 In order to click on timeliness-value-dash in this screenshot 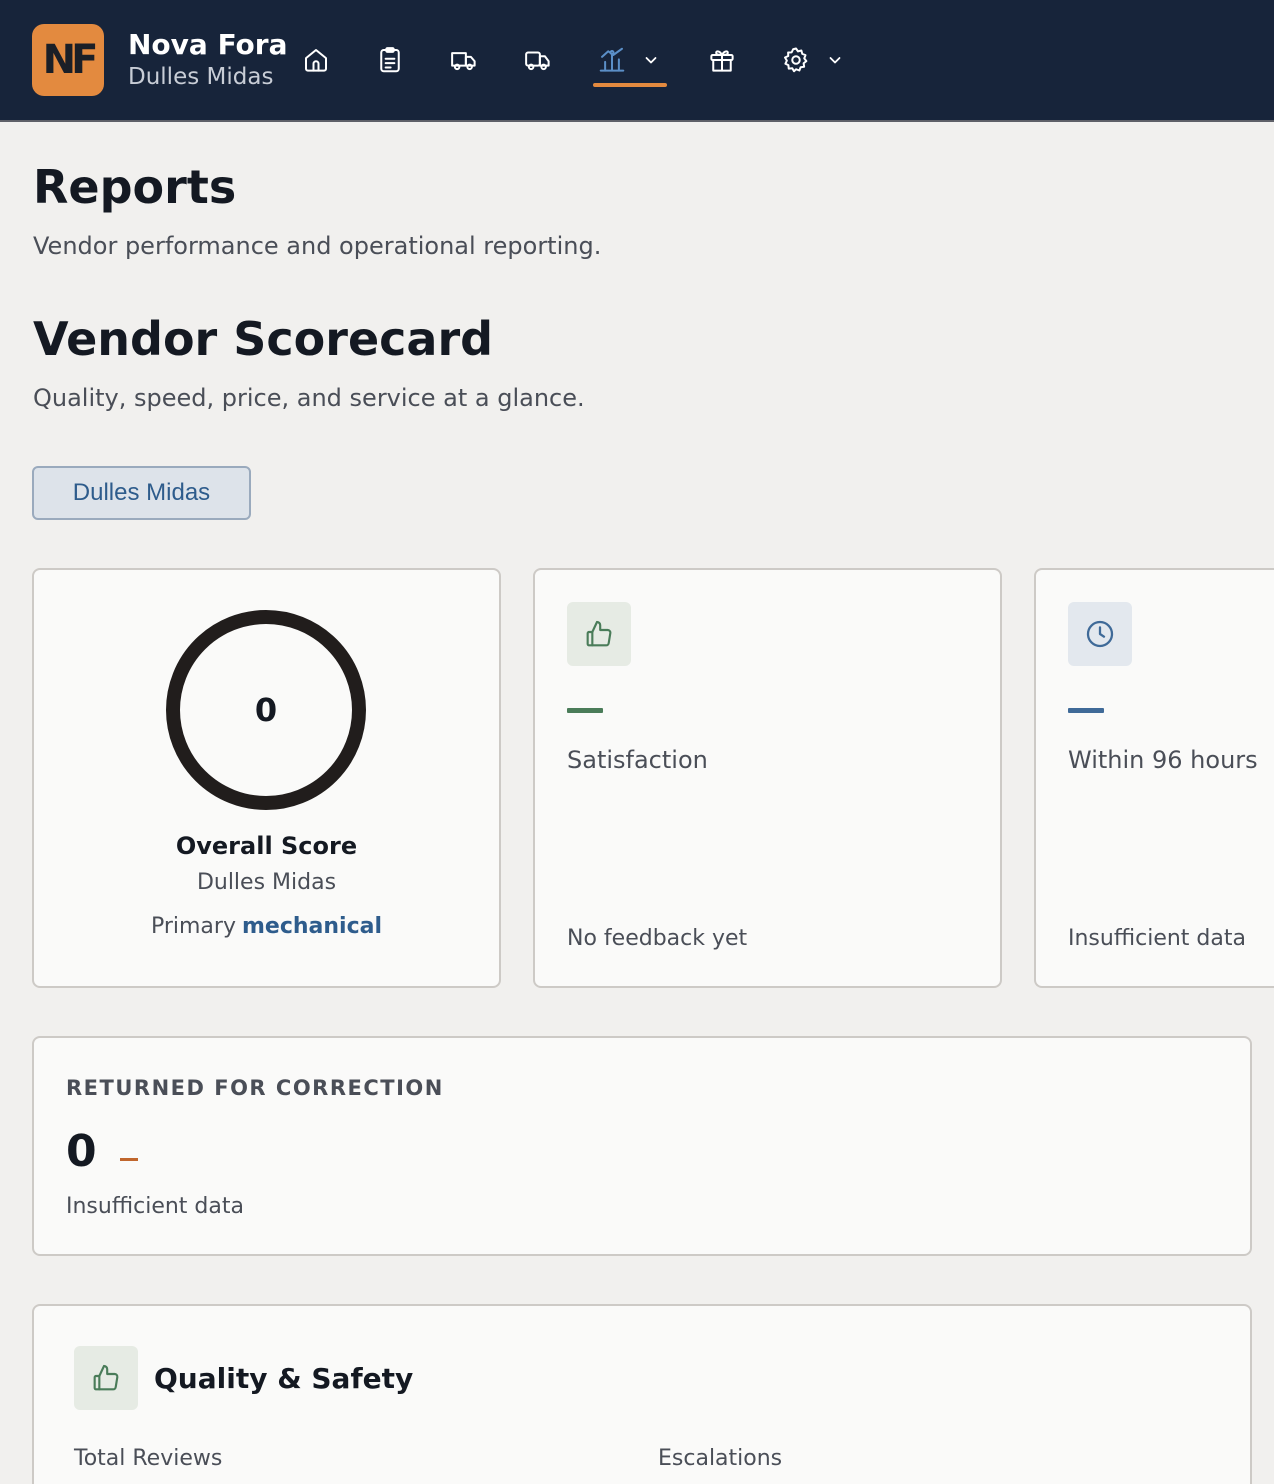, I will do `click(1086, 710)`.